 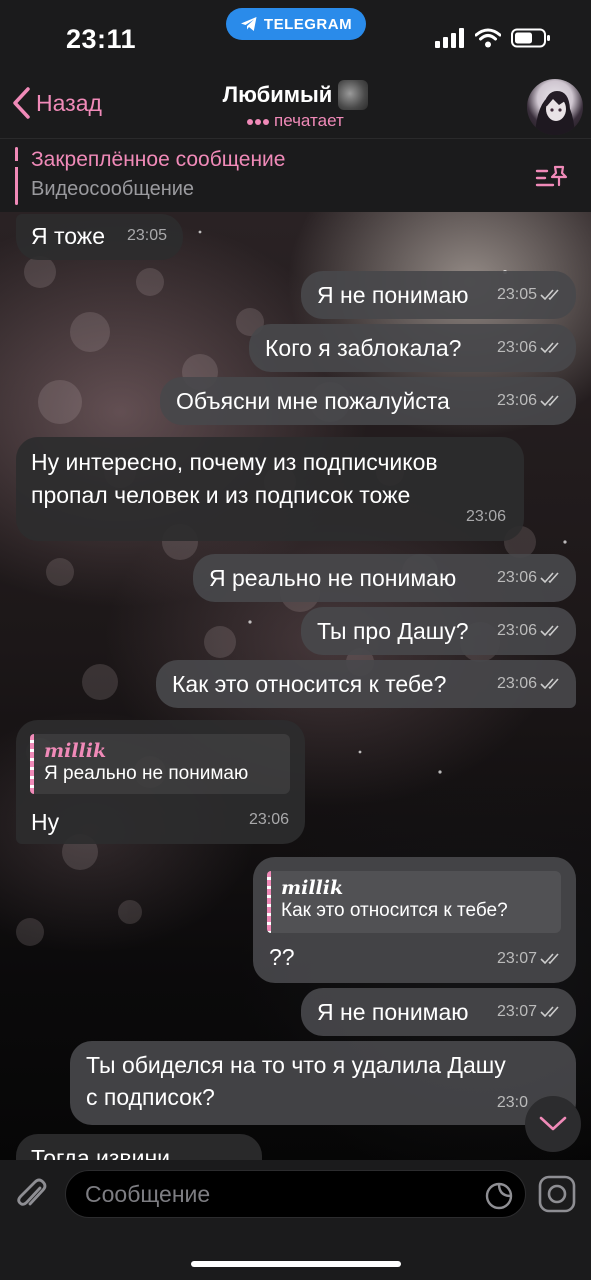 I want to click on reply-preview: millik Как это относится к тебе?, so click(x=414, y=902).